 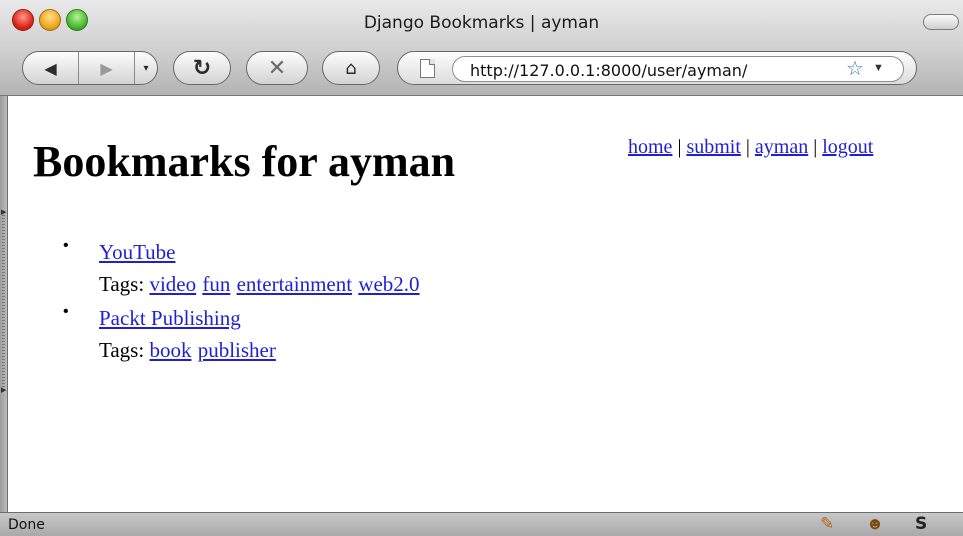 What do you see at coordinates (244, 161) in the screenshot?
I see `page-title: Bookmarks for ayman` at bounding box center [244, 161].